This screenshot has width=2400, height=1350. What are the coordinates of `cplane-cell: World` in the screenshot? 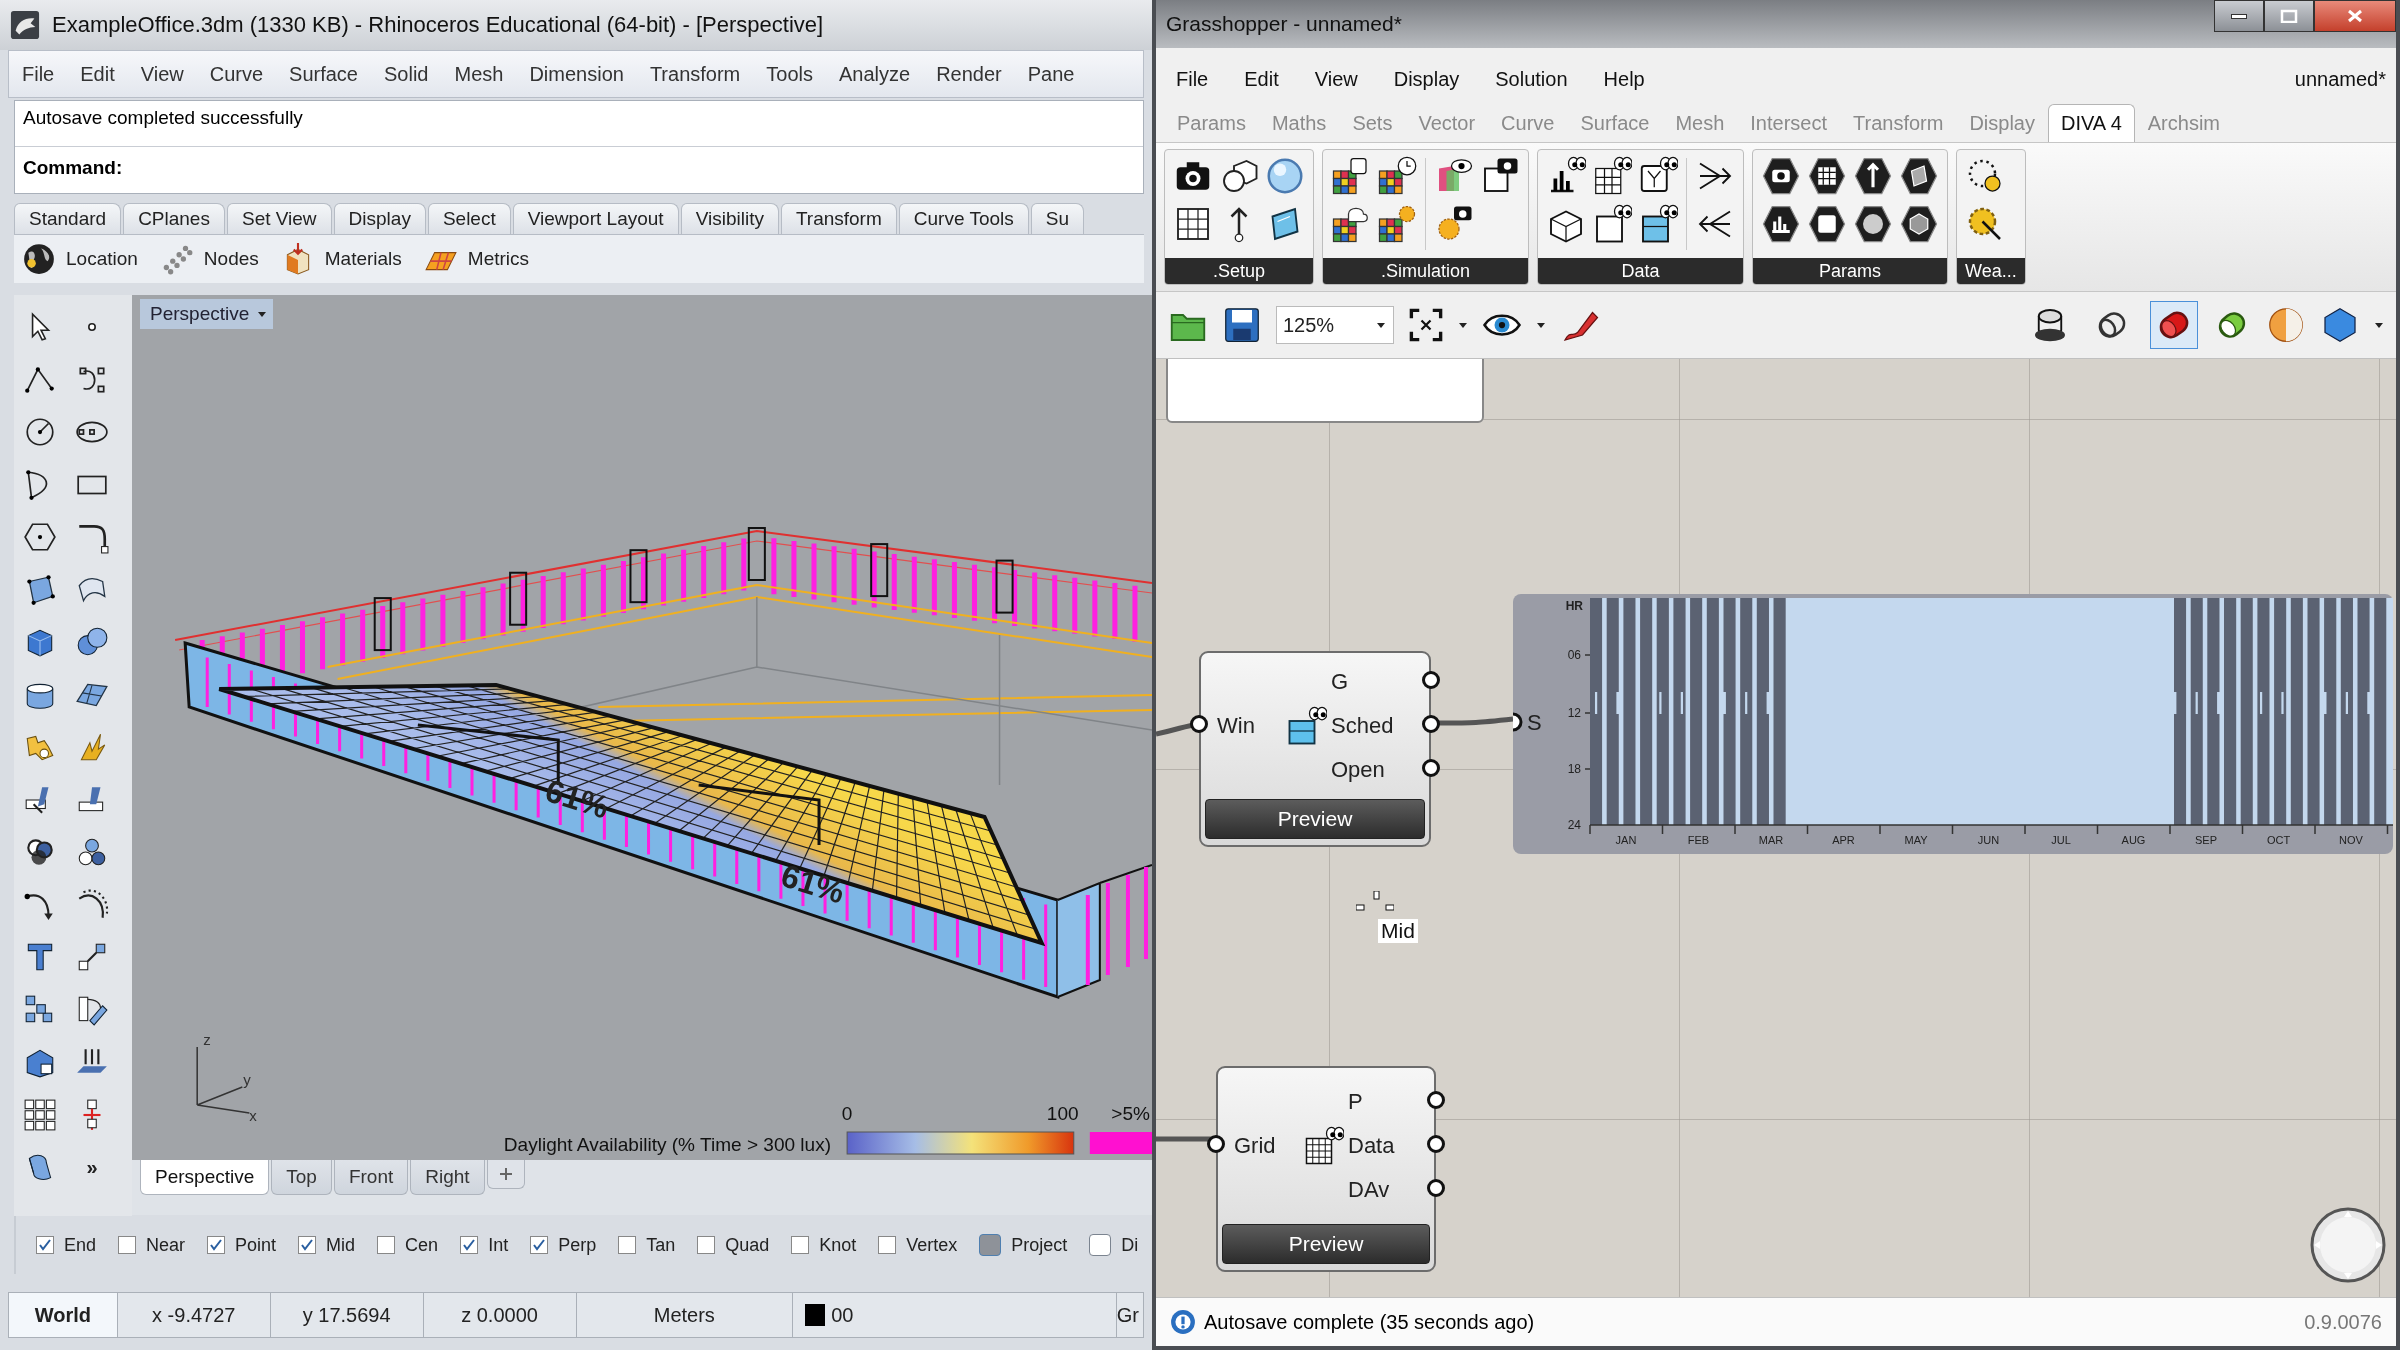 It's located at (63, 1315).